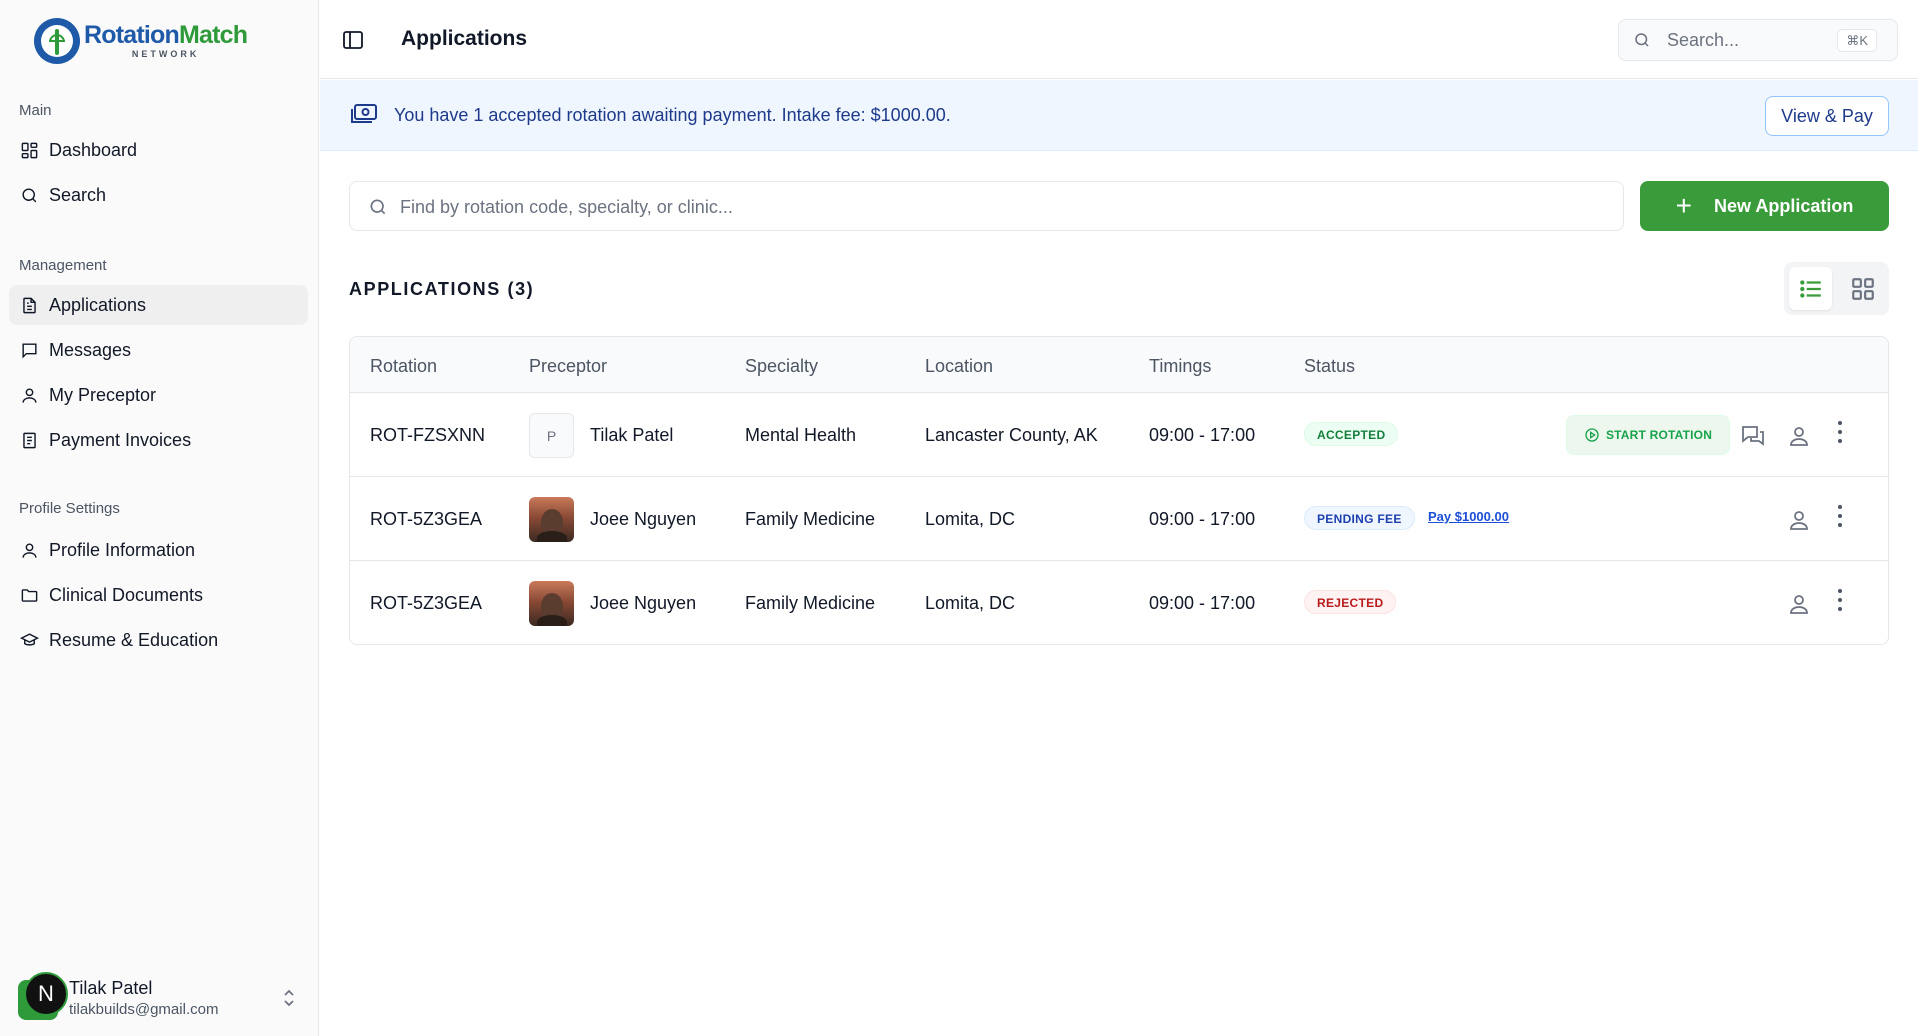 The height and width of the screenshot is (1036, 1918). Describe the element at coordinates (1683, 205) in the screenshot. I see `plus-icon: +` at that location.